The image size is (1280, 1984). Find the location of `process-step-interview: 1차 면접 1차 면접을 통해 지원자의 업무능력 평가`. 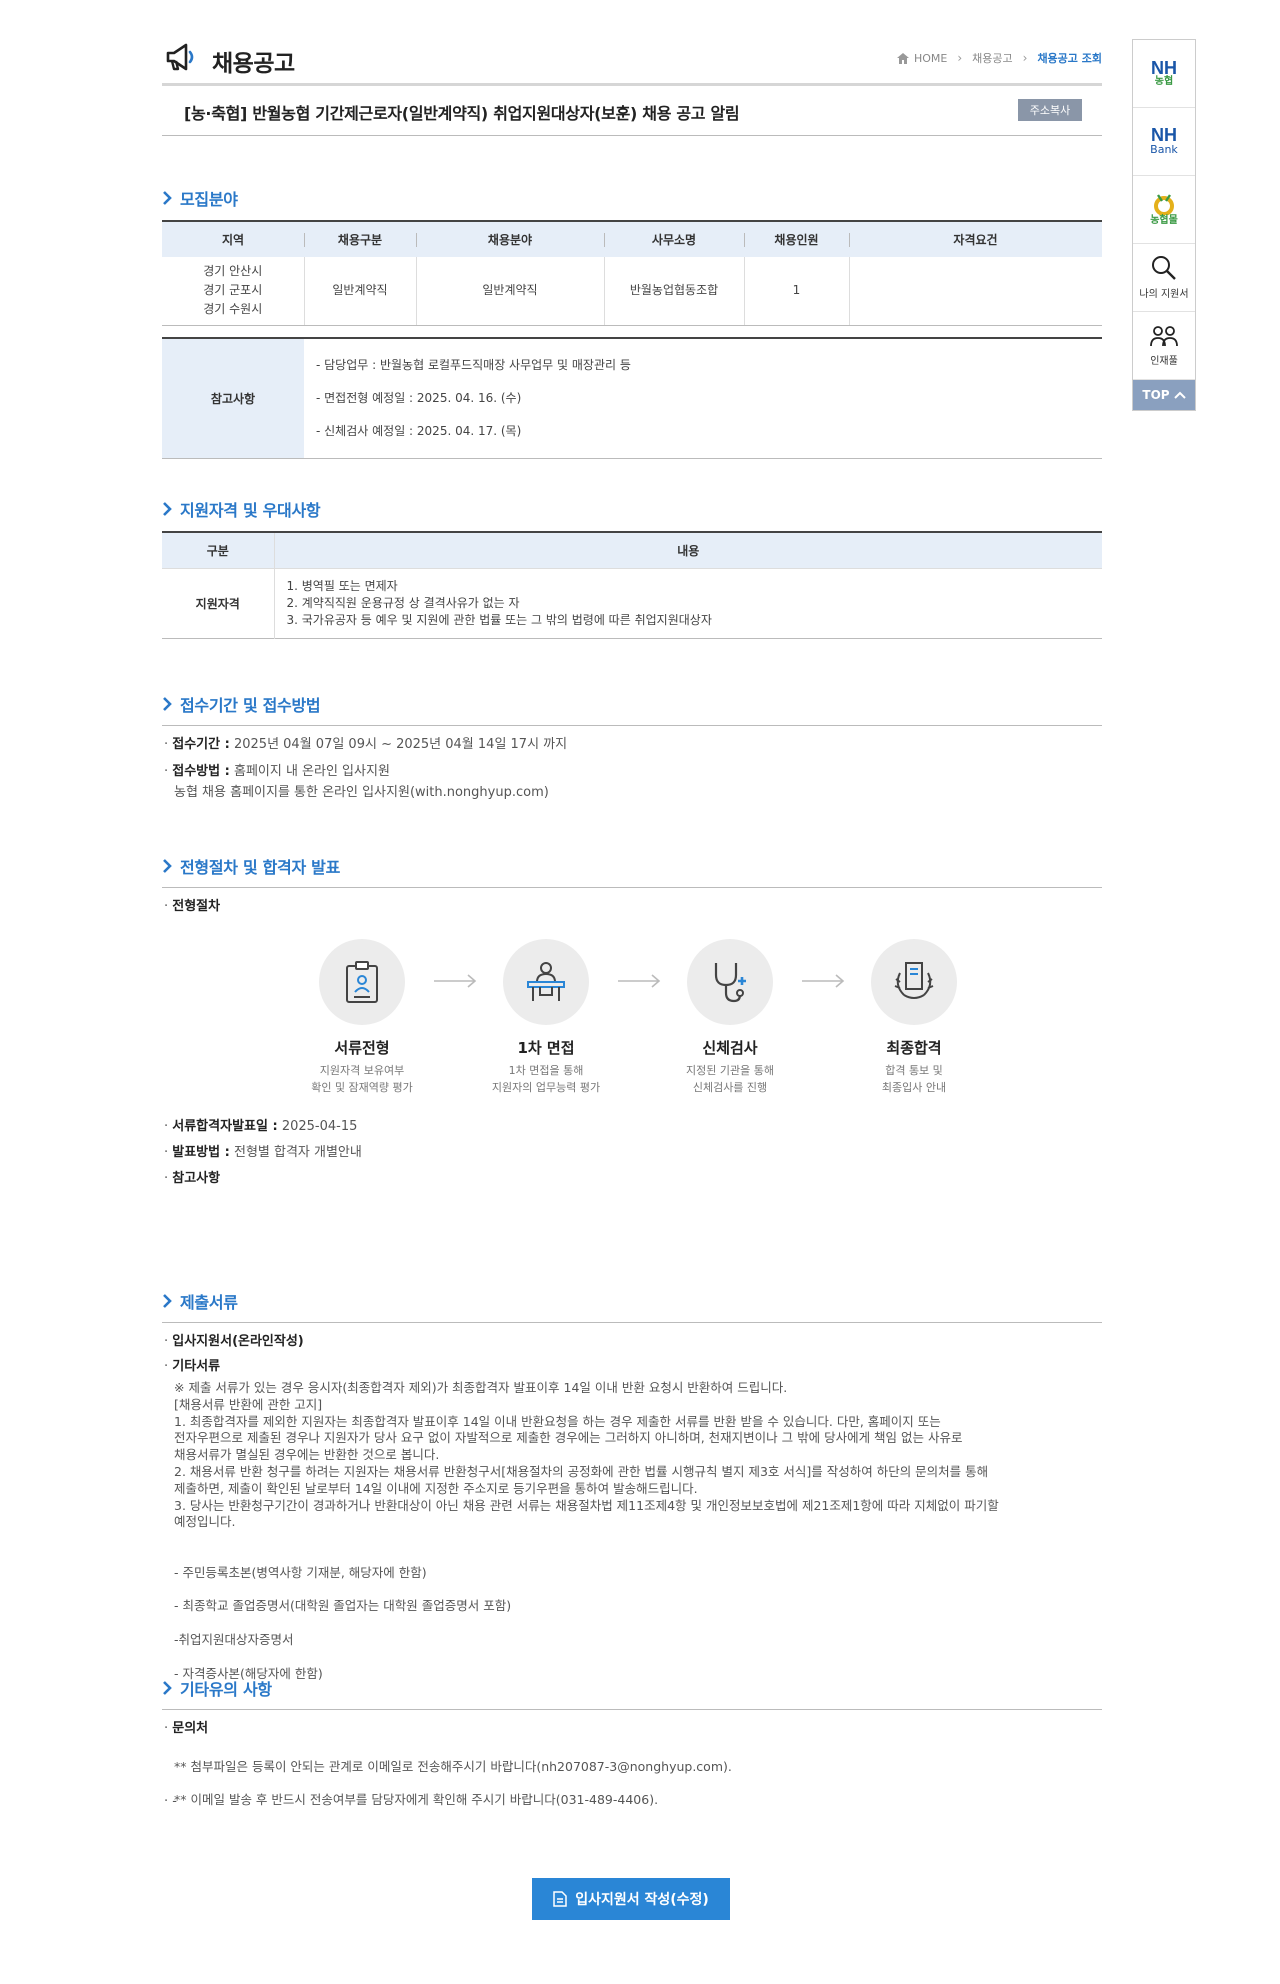

process-step-interview: 1차 면접 1차 면접을 통해 지원자의 업무능력 평가 is located at coordinates (546, 1017).